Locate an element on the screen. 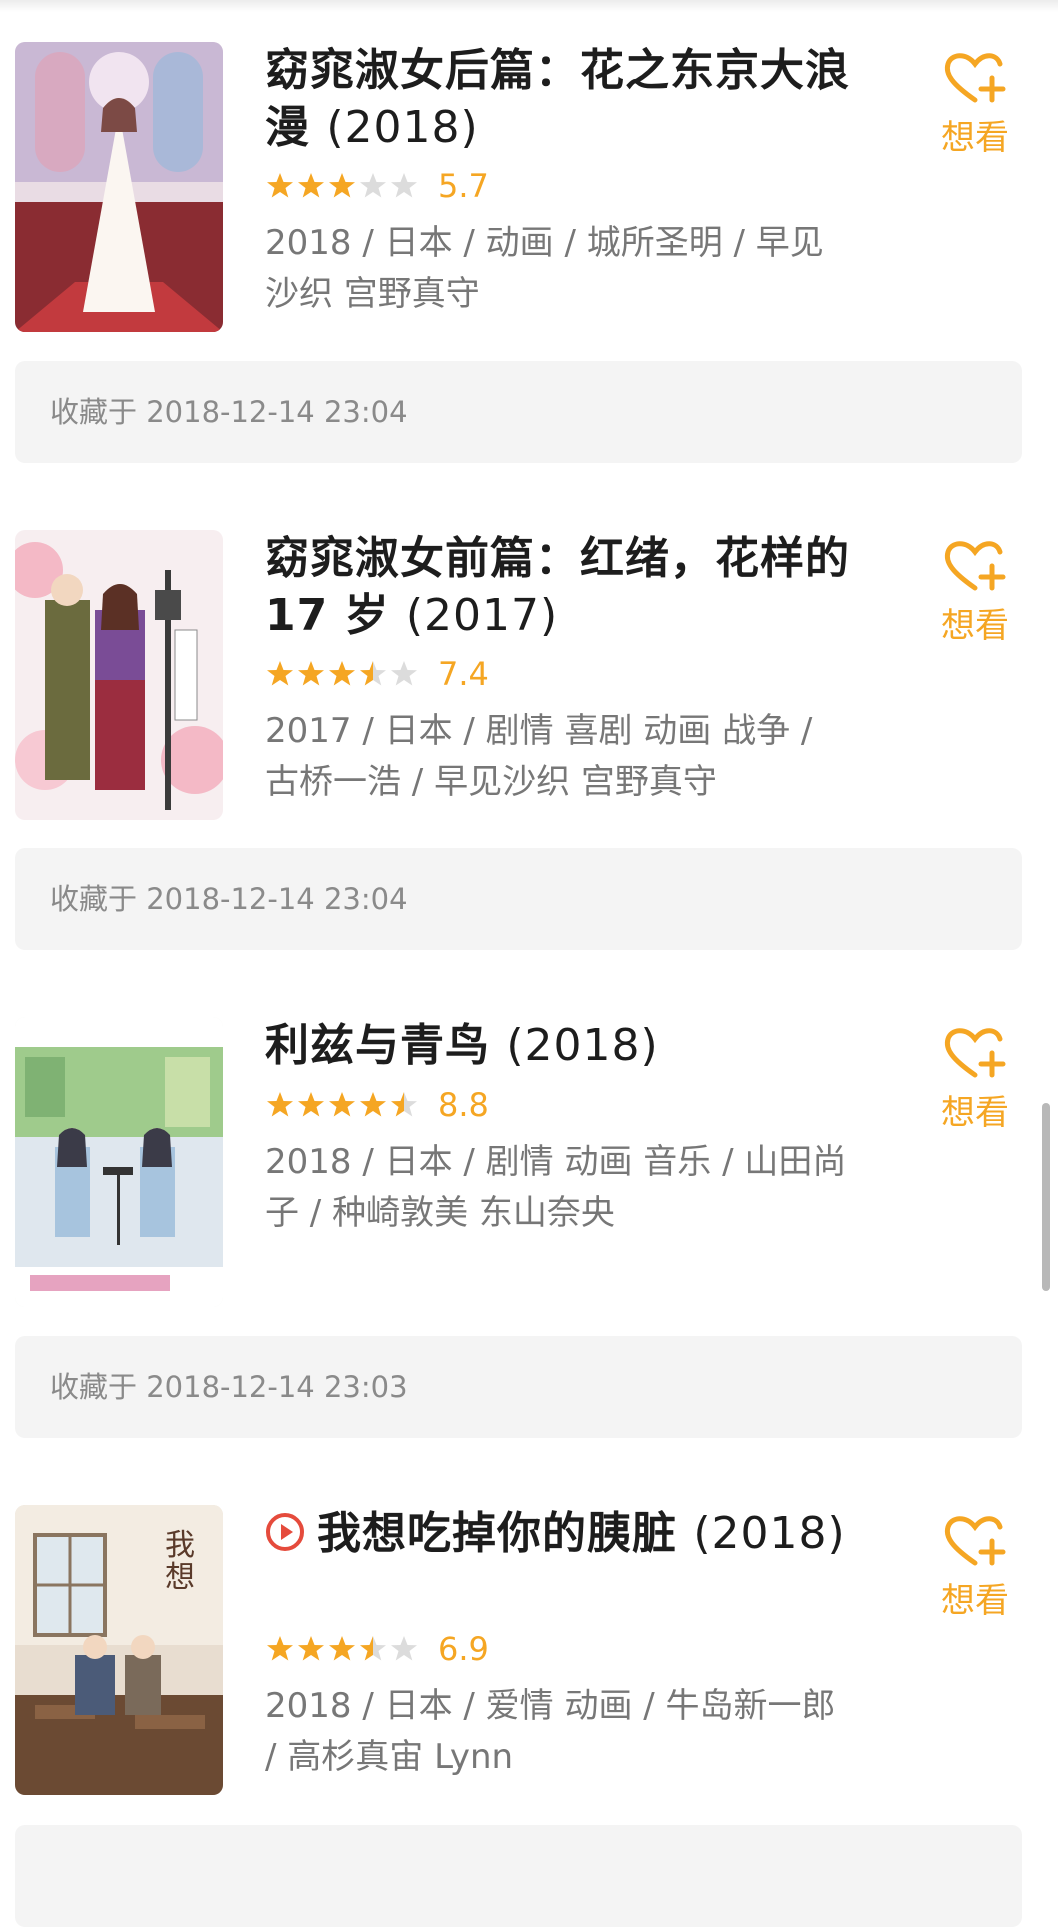 This screenshot has width=1058, height=1927. rating-row: 6.9 is located at coordinates (377, 1649).